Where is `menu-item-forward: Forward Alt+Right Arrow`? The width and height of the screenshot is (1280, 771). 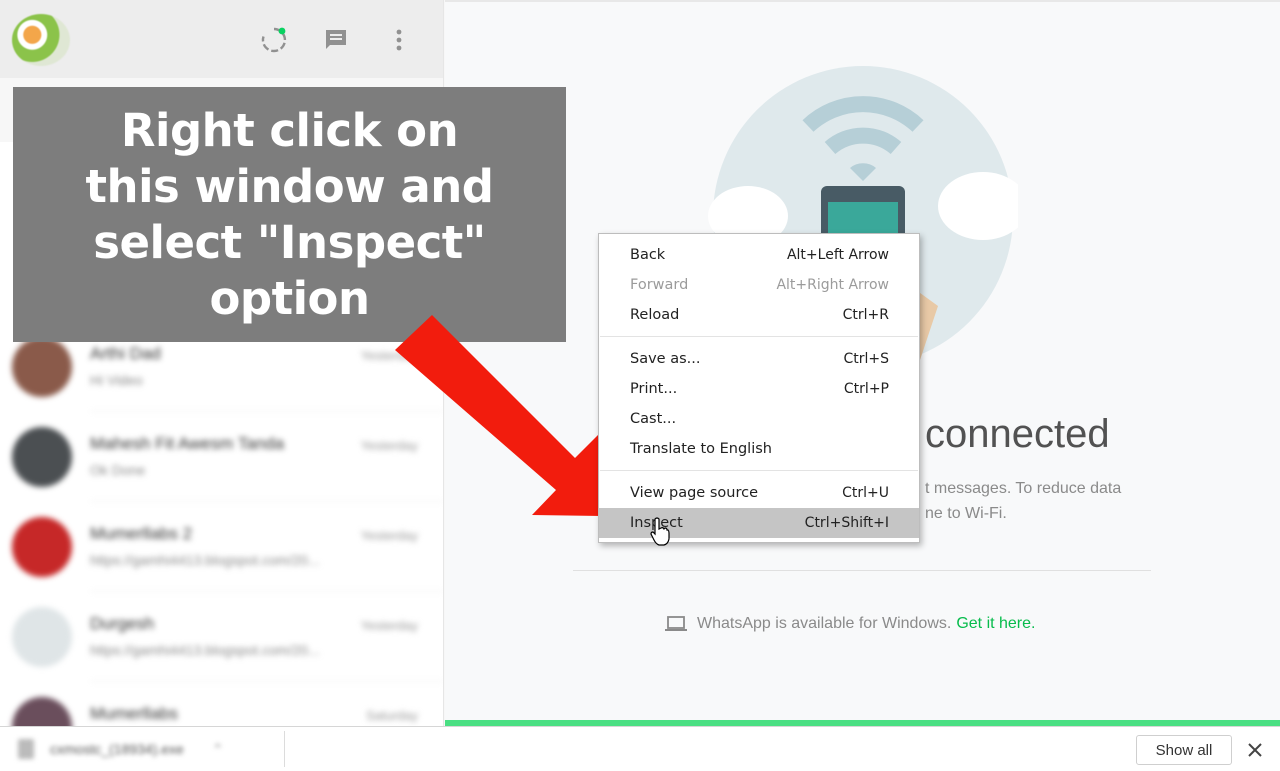 menu-item-forward: Forward Alt+Right Arrow is located at coordinates (759, 285).